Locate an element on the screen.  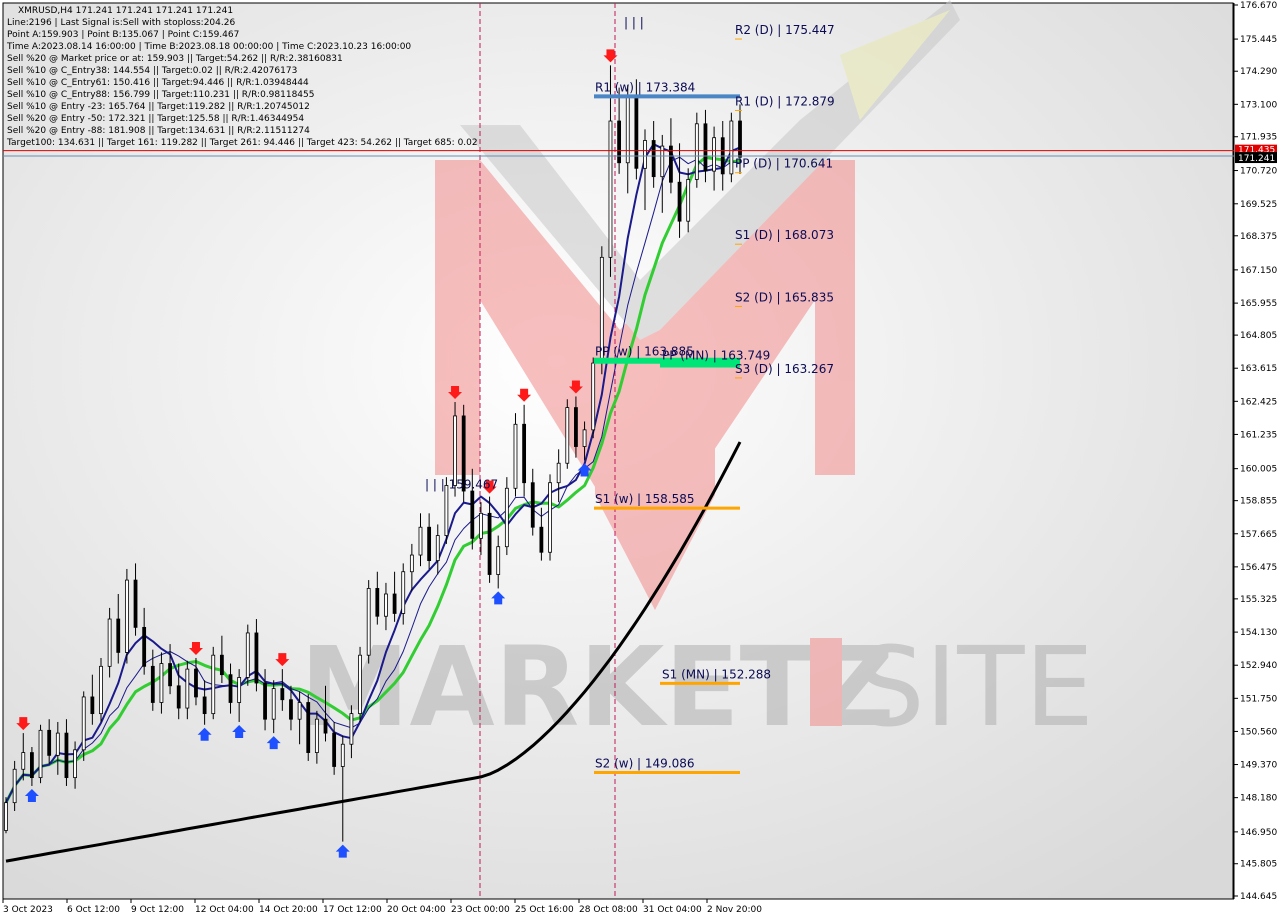
x-tick-label: 20 Oct 04:00 is located at coordinates (416, 910).